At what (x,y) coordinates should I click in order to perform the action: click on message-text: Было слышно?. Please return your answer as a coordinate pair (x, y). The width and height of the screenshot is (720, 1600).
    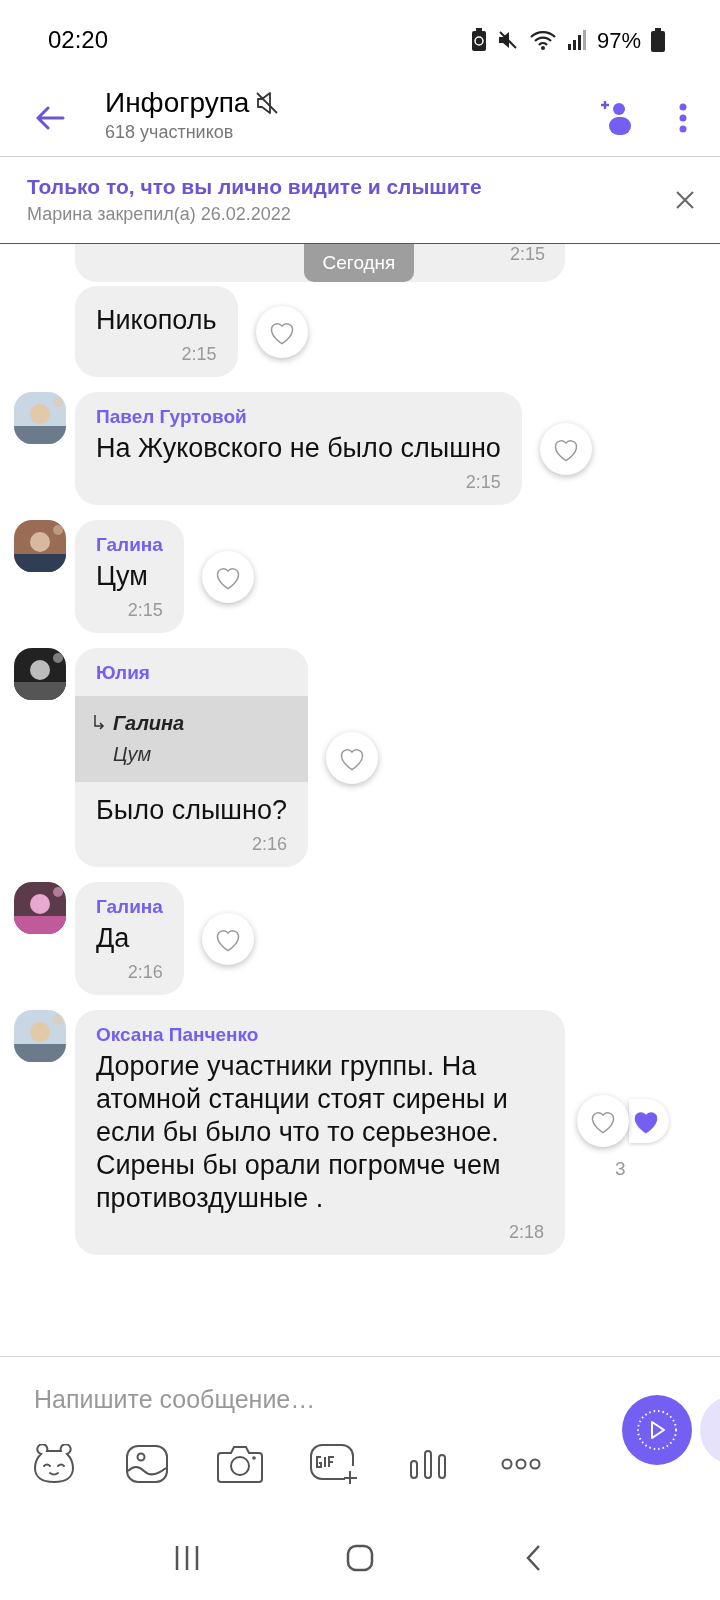
    Looking at the image, I should click on (191, 810).